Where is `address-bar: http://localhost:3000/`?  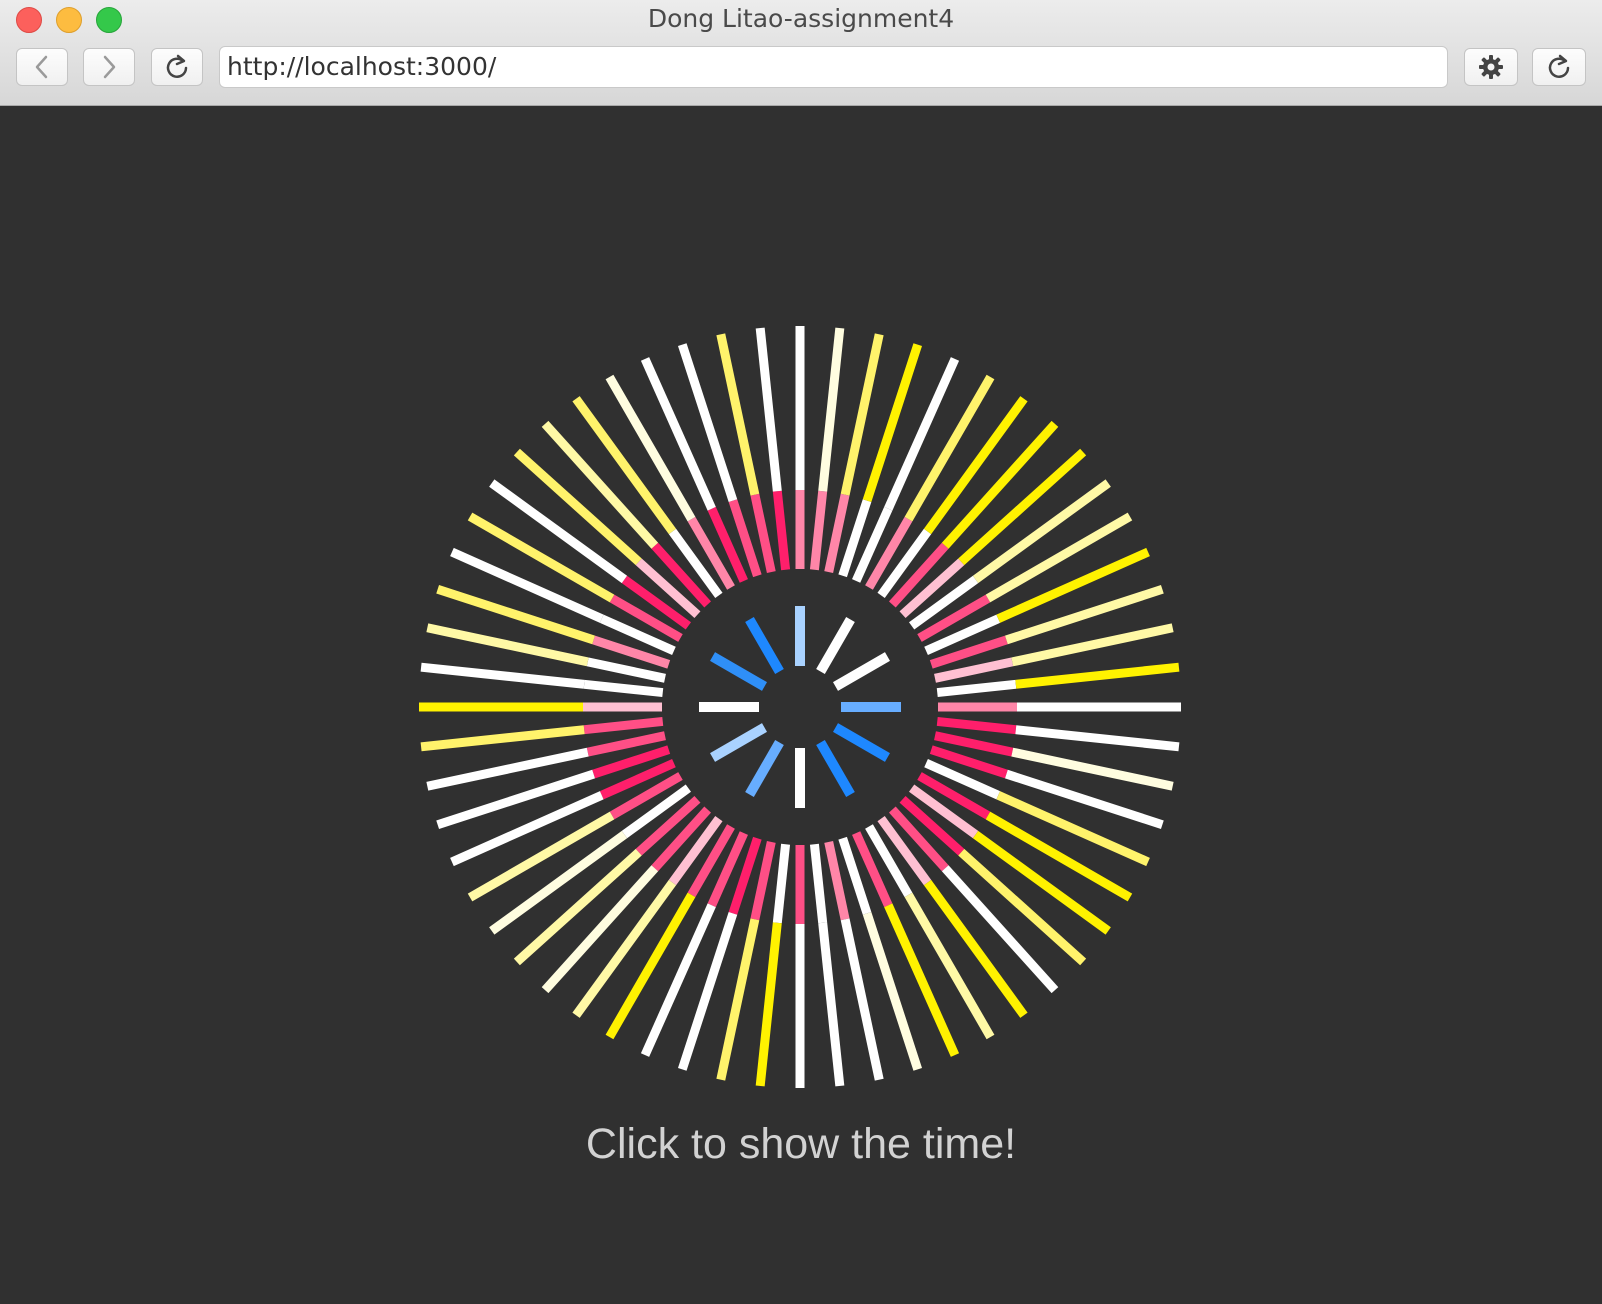
address-bar: http://localhost:3000/ is located at coordinates (833, 67).